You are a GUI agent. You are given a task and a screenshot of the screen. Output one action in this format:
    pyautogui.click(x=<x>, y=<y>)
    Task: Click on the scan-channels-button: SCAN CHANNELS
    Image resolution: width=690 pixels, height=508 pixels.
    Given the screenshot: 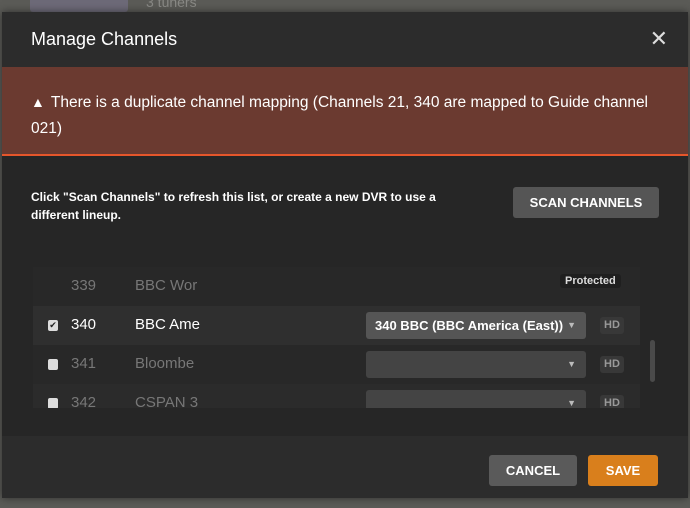 What is the action you would take?
    pyautogui.click(x=586, y=202)
    